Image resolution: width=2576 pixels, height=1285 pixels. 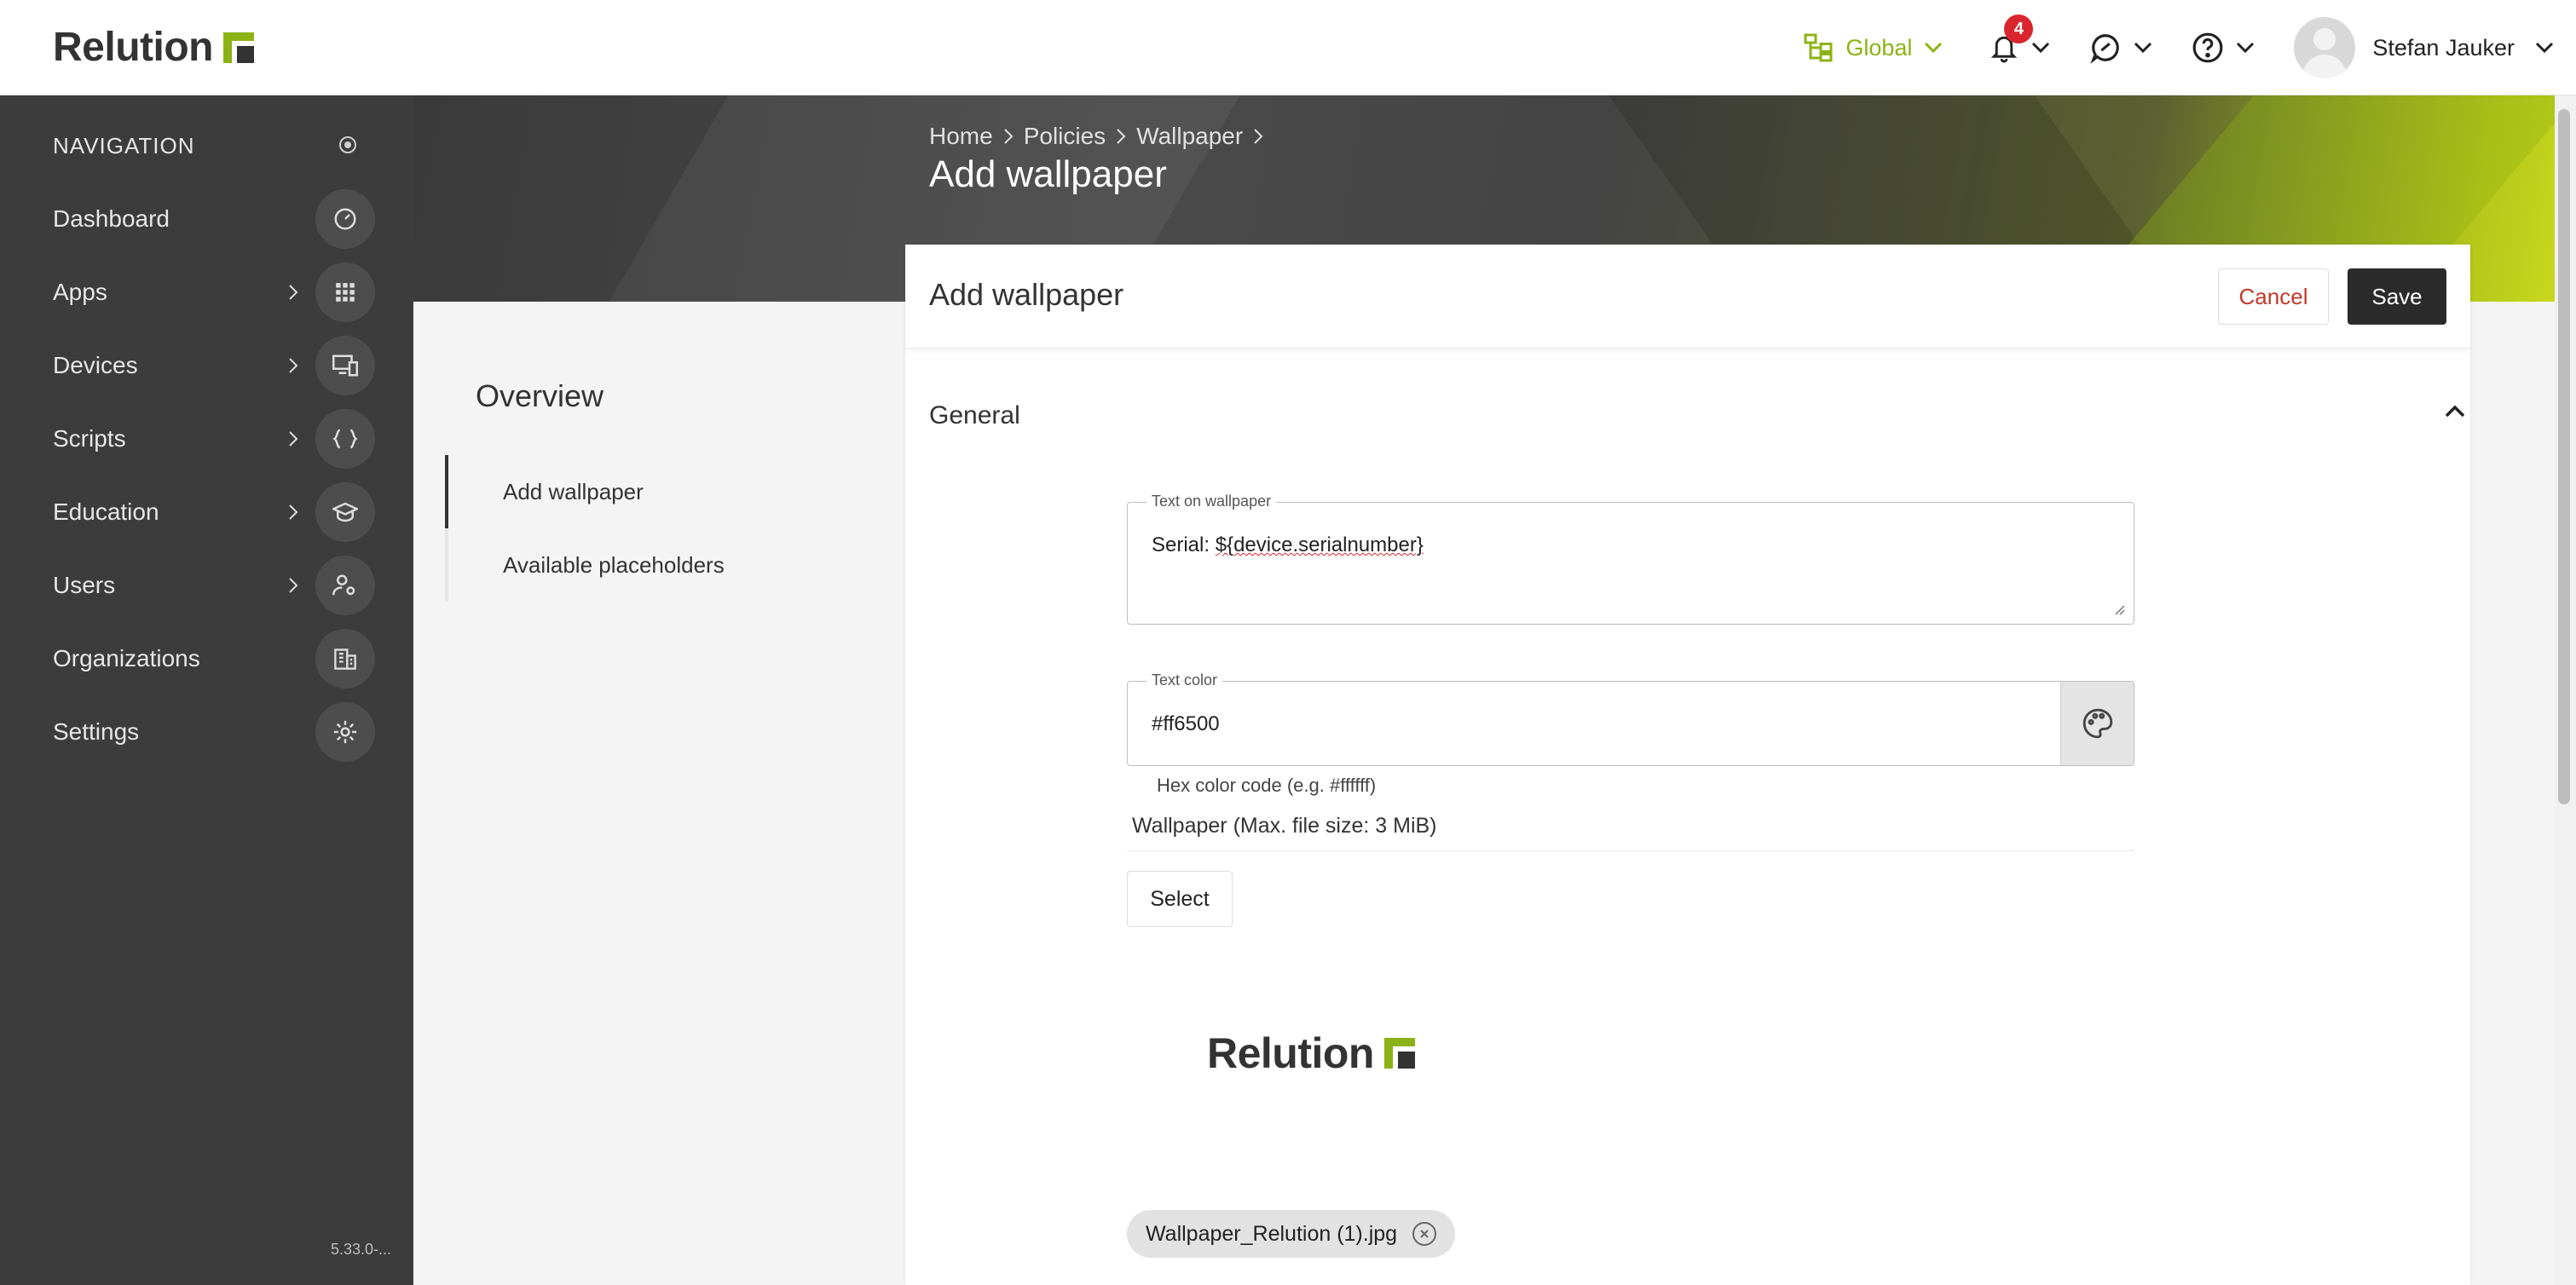 What do you see at coordinates (658, 491) in the screenshot?
I see `overview-item-add-wallpaper: Add wallpaper` at bounding box center [658, 491].